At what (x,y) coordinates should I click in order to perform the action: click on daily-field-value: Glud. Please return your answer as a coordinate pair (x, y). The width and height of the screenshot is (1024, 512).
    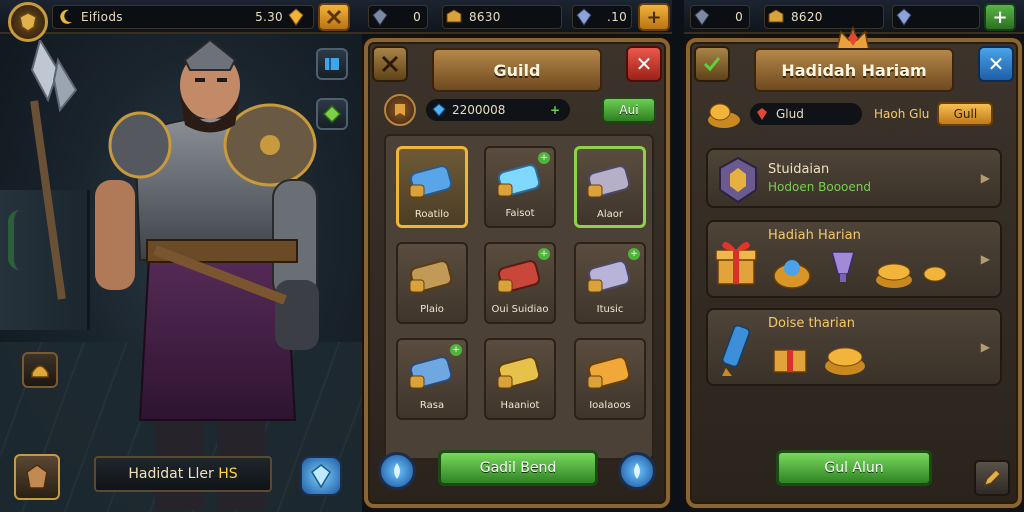
    Looking at the image, I should click on (790, 114).